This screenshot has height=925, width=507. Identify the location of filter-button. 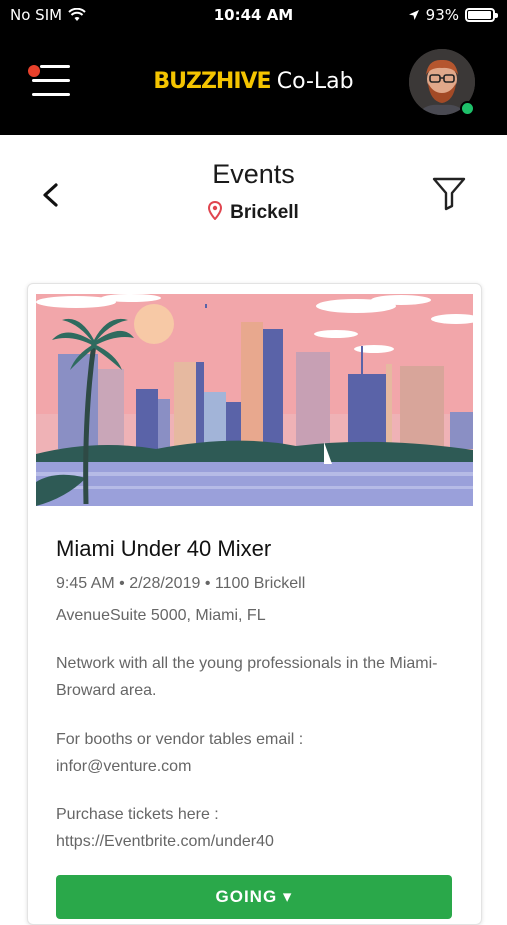
(449, 193).